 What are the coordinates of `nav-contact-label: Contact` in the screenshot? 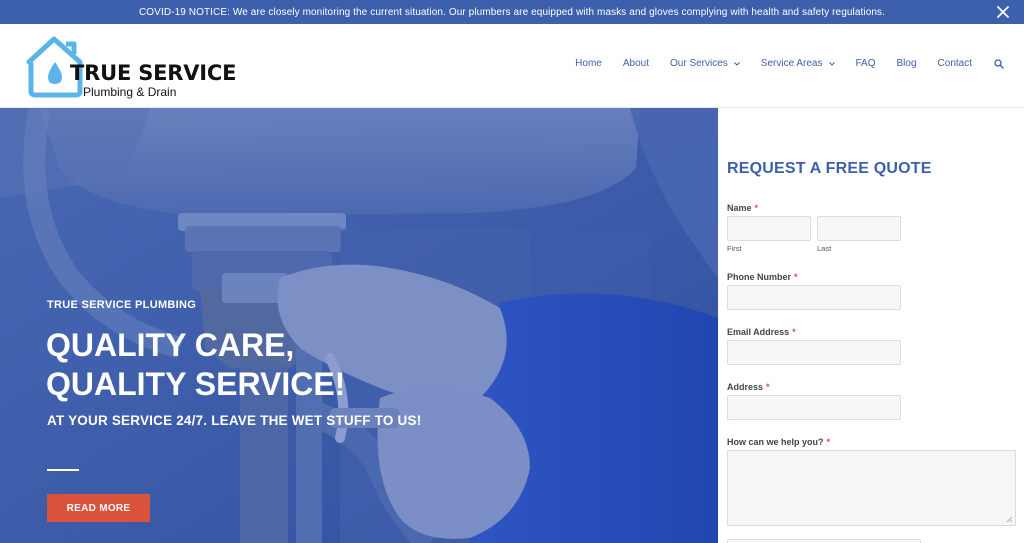 It's located at (954, 63).